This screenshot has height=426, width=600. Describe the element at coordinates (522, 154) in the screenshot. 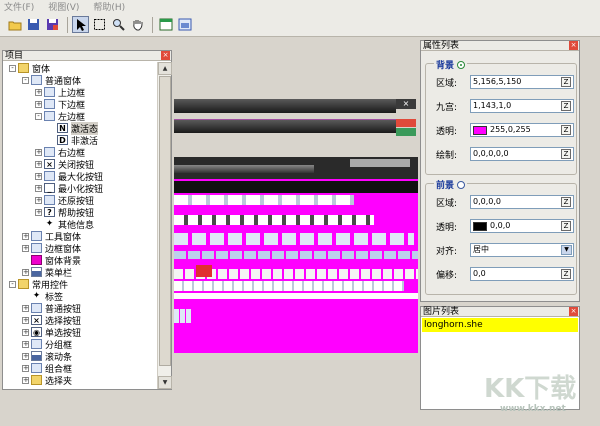

I see `bg-draw-input: 0,0,0,0,0 Z` at that location.